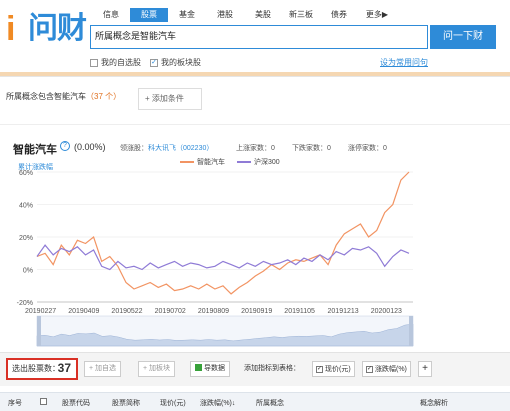  What do you see at coordinates (411, 331) in the screenshot?
I see `navigator-right-handle` at bounding box center [411, 331].